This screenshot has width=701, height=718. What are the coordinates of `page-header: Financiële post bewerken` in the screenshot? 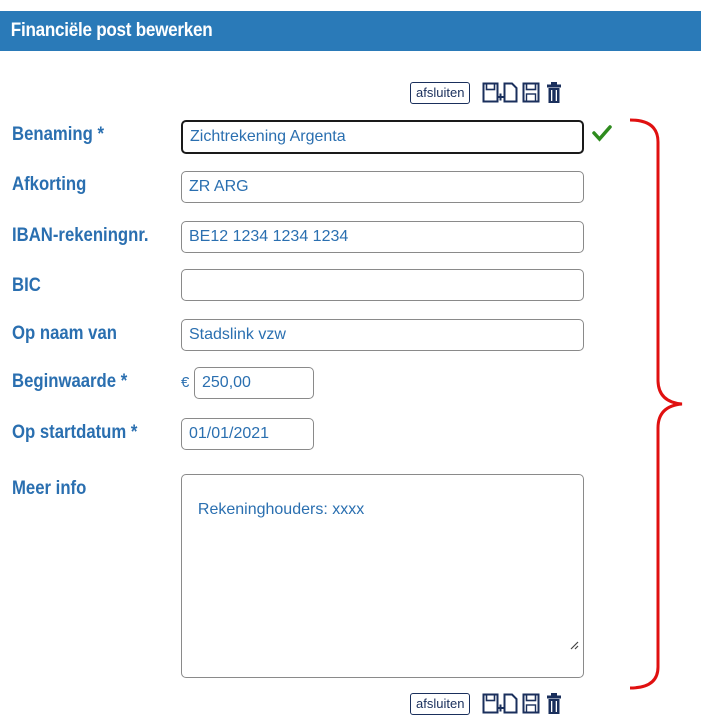 It's located at (350, 31).